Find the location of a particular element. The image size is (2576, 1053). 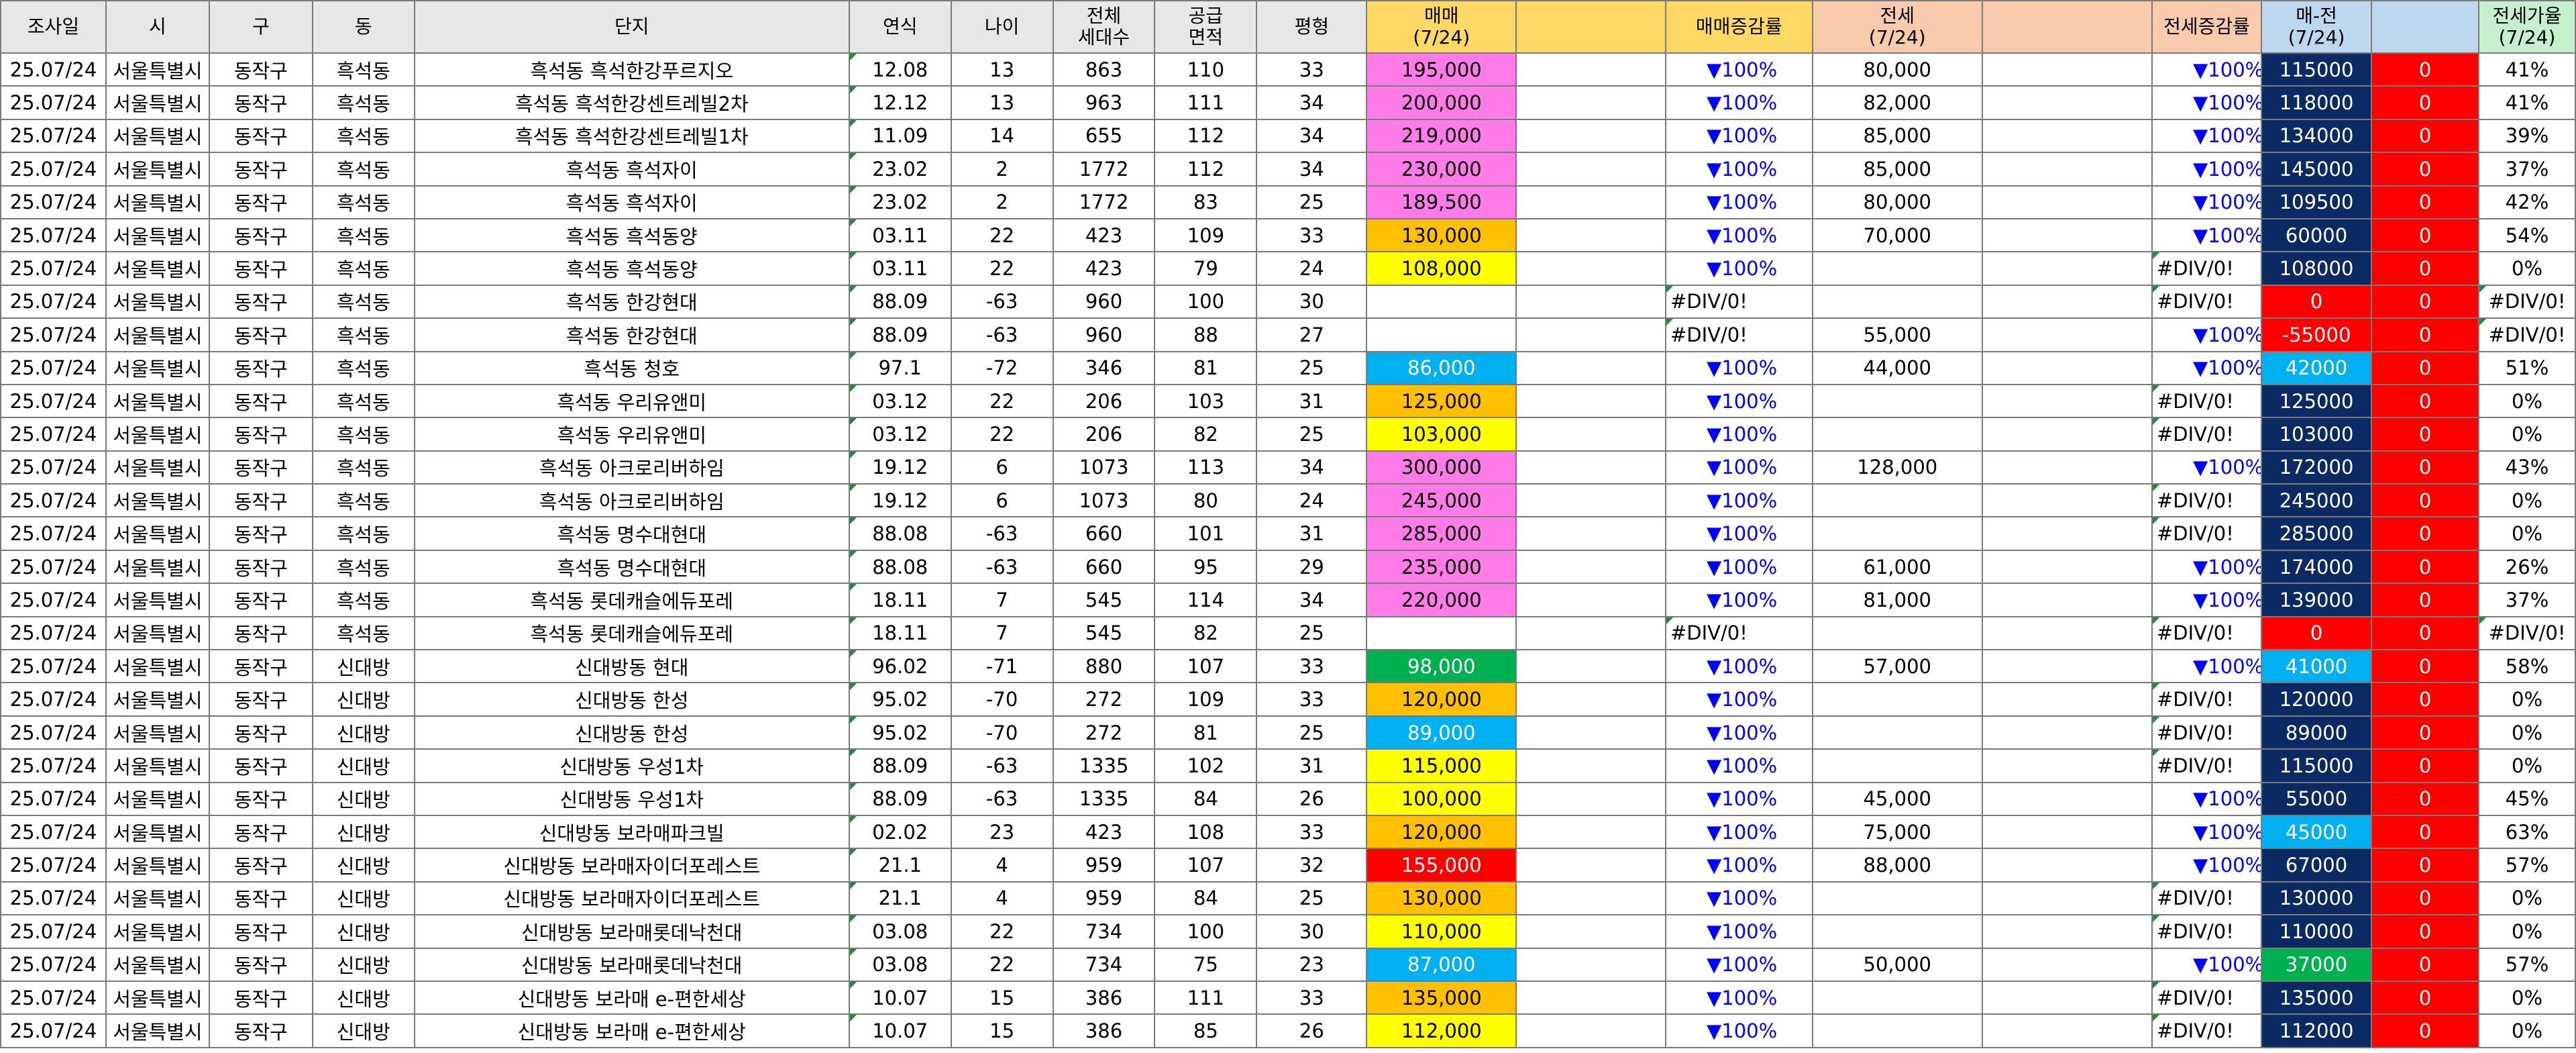

ratio-cell: 57% is located at coordinates (2527, 866).